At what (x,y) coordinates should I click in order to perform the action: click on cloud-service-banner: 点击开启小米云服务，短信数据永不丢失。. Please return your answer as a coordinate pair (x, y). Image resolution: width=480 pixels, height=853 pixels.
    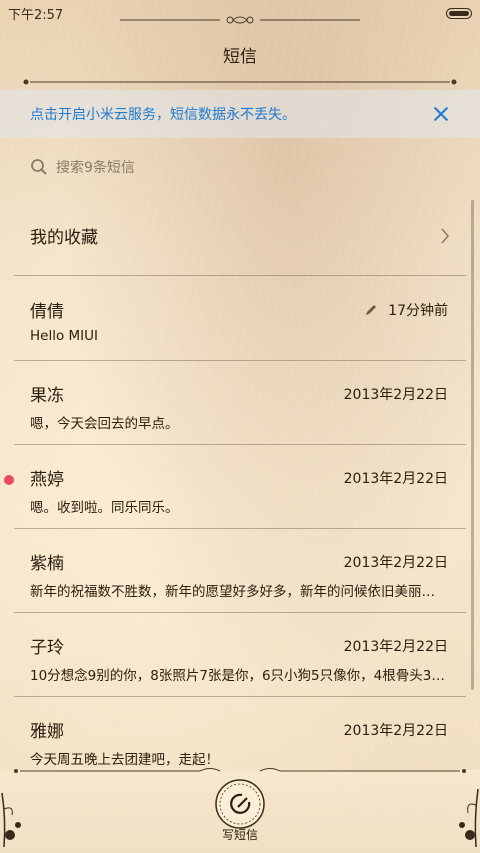
    Looking at the image, I should click on (240, 114).